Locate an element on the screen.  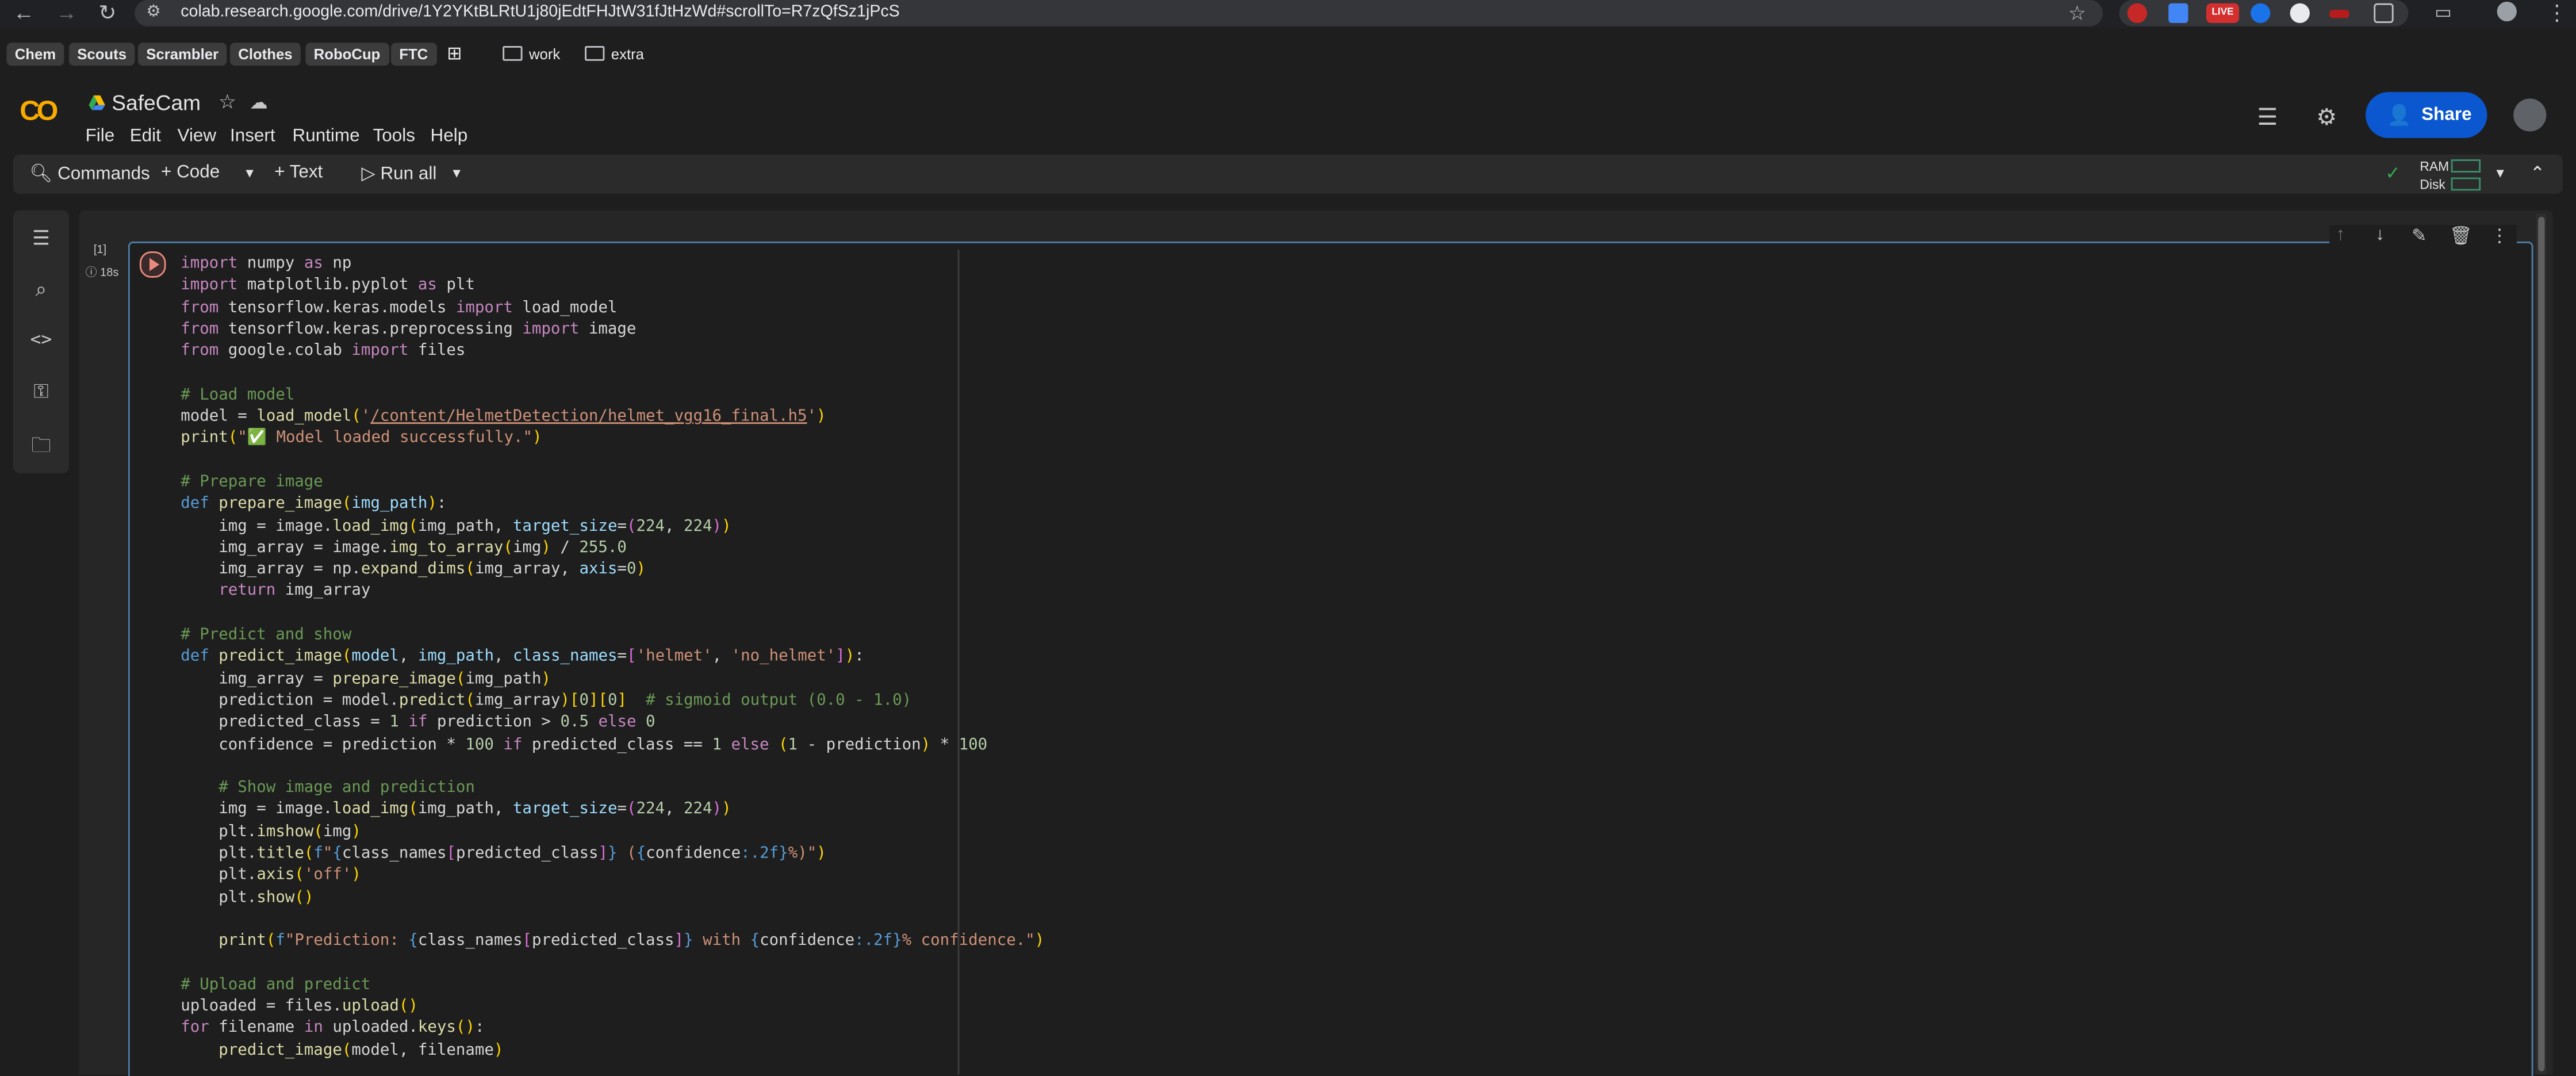
commands-button: 🔍︎ Commands is located at coordinates (89, 173).